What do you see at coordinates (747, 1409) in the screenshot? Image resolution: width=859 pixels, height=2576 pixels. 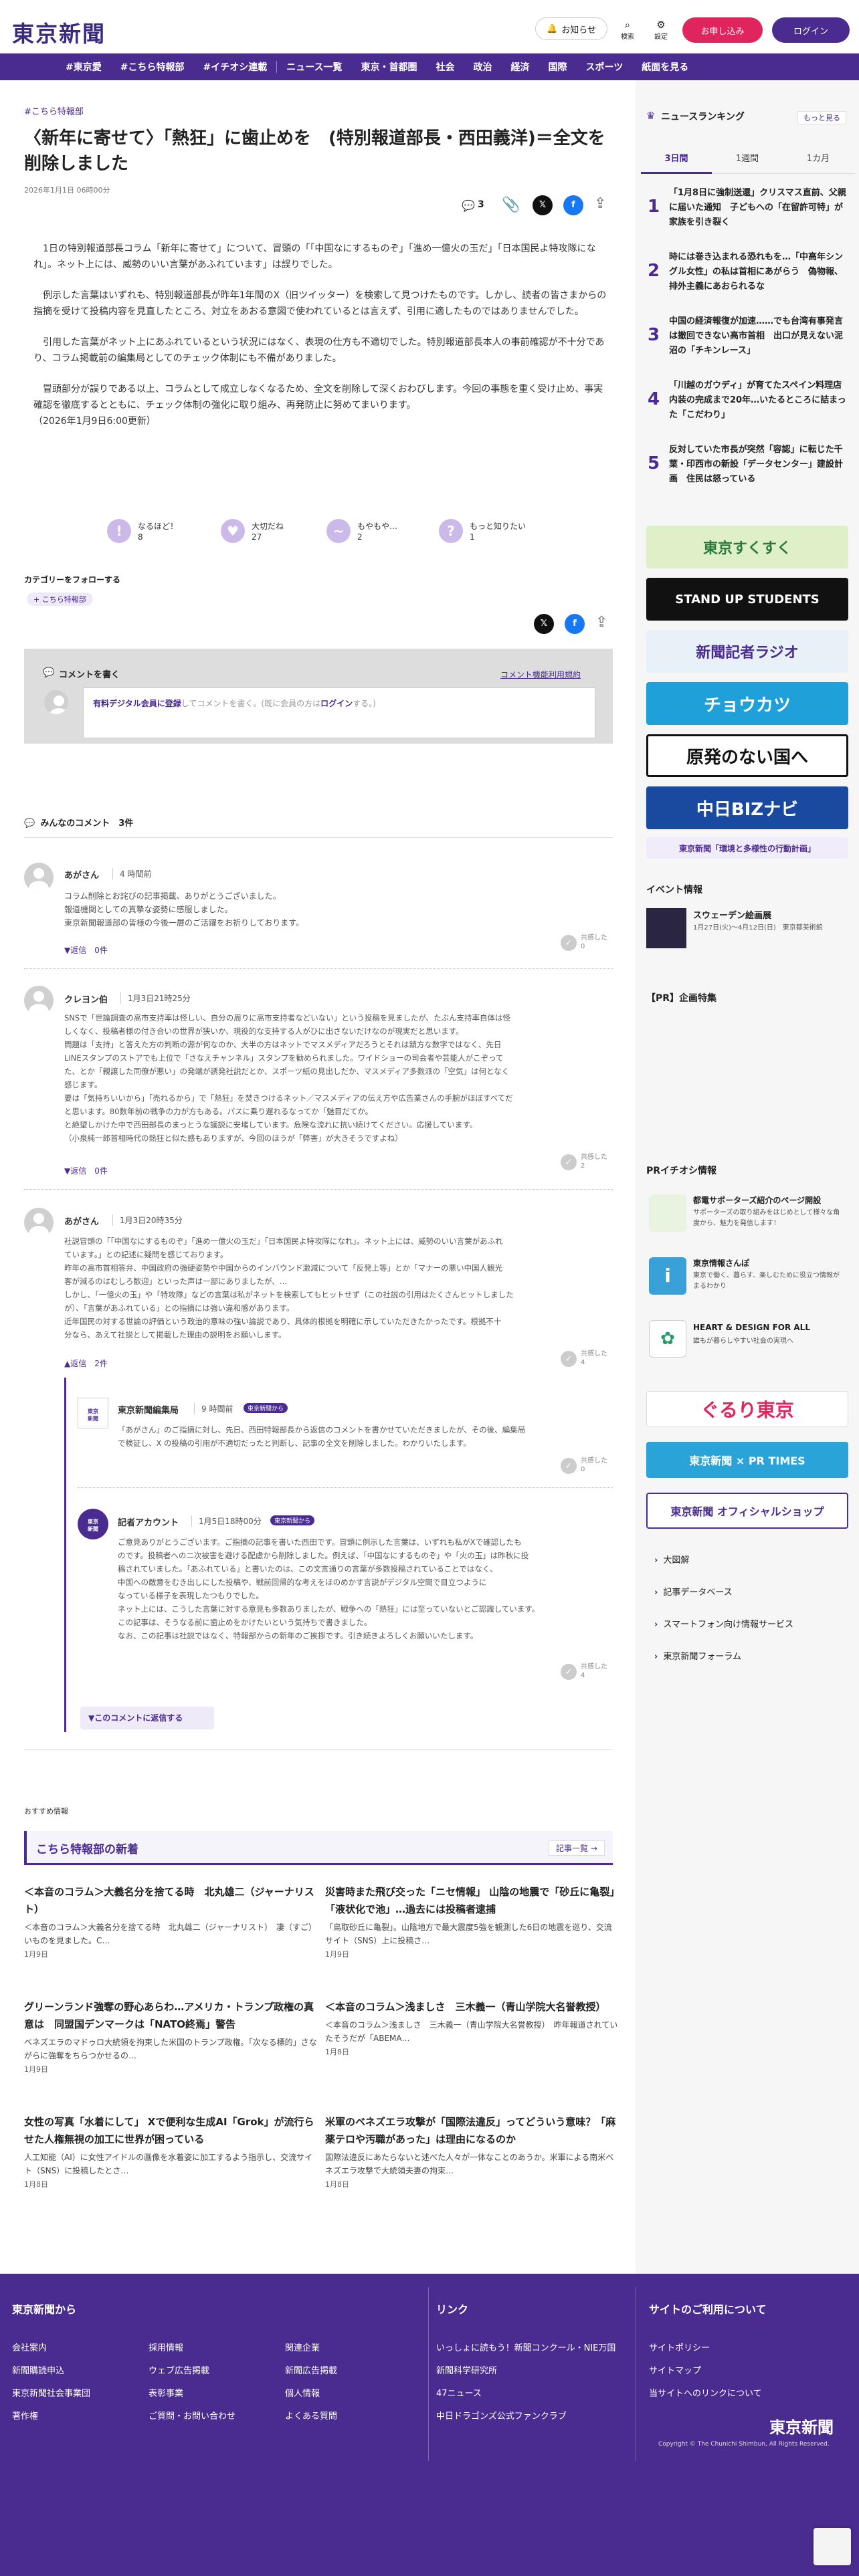 I see `banner-gururi-tokyo: ぐるり東京` at bounding box center [747, 1409].